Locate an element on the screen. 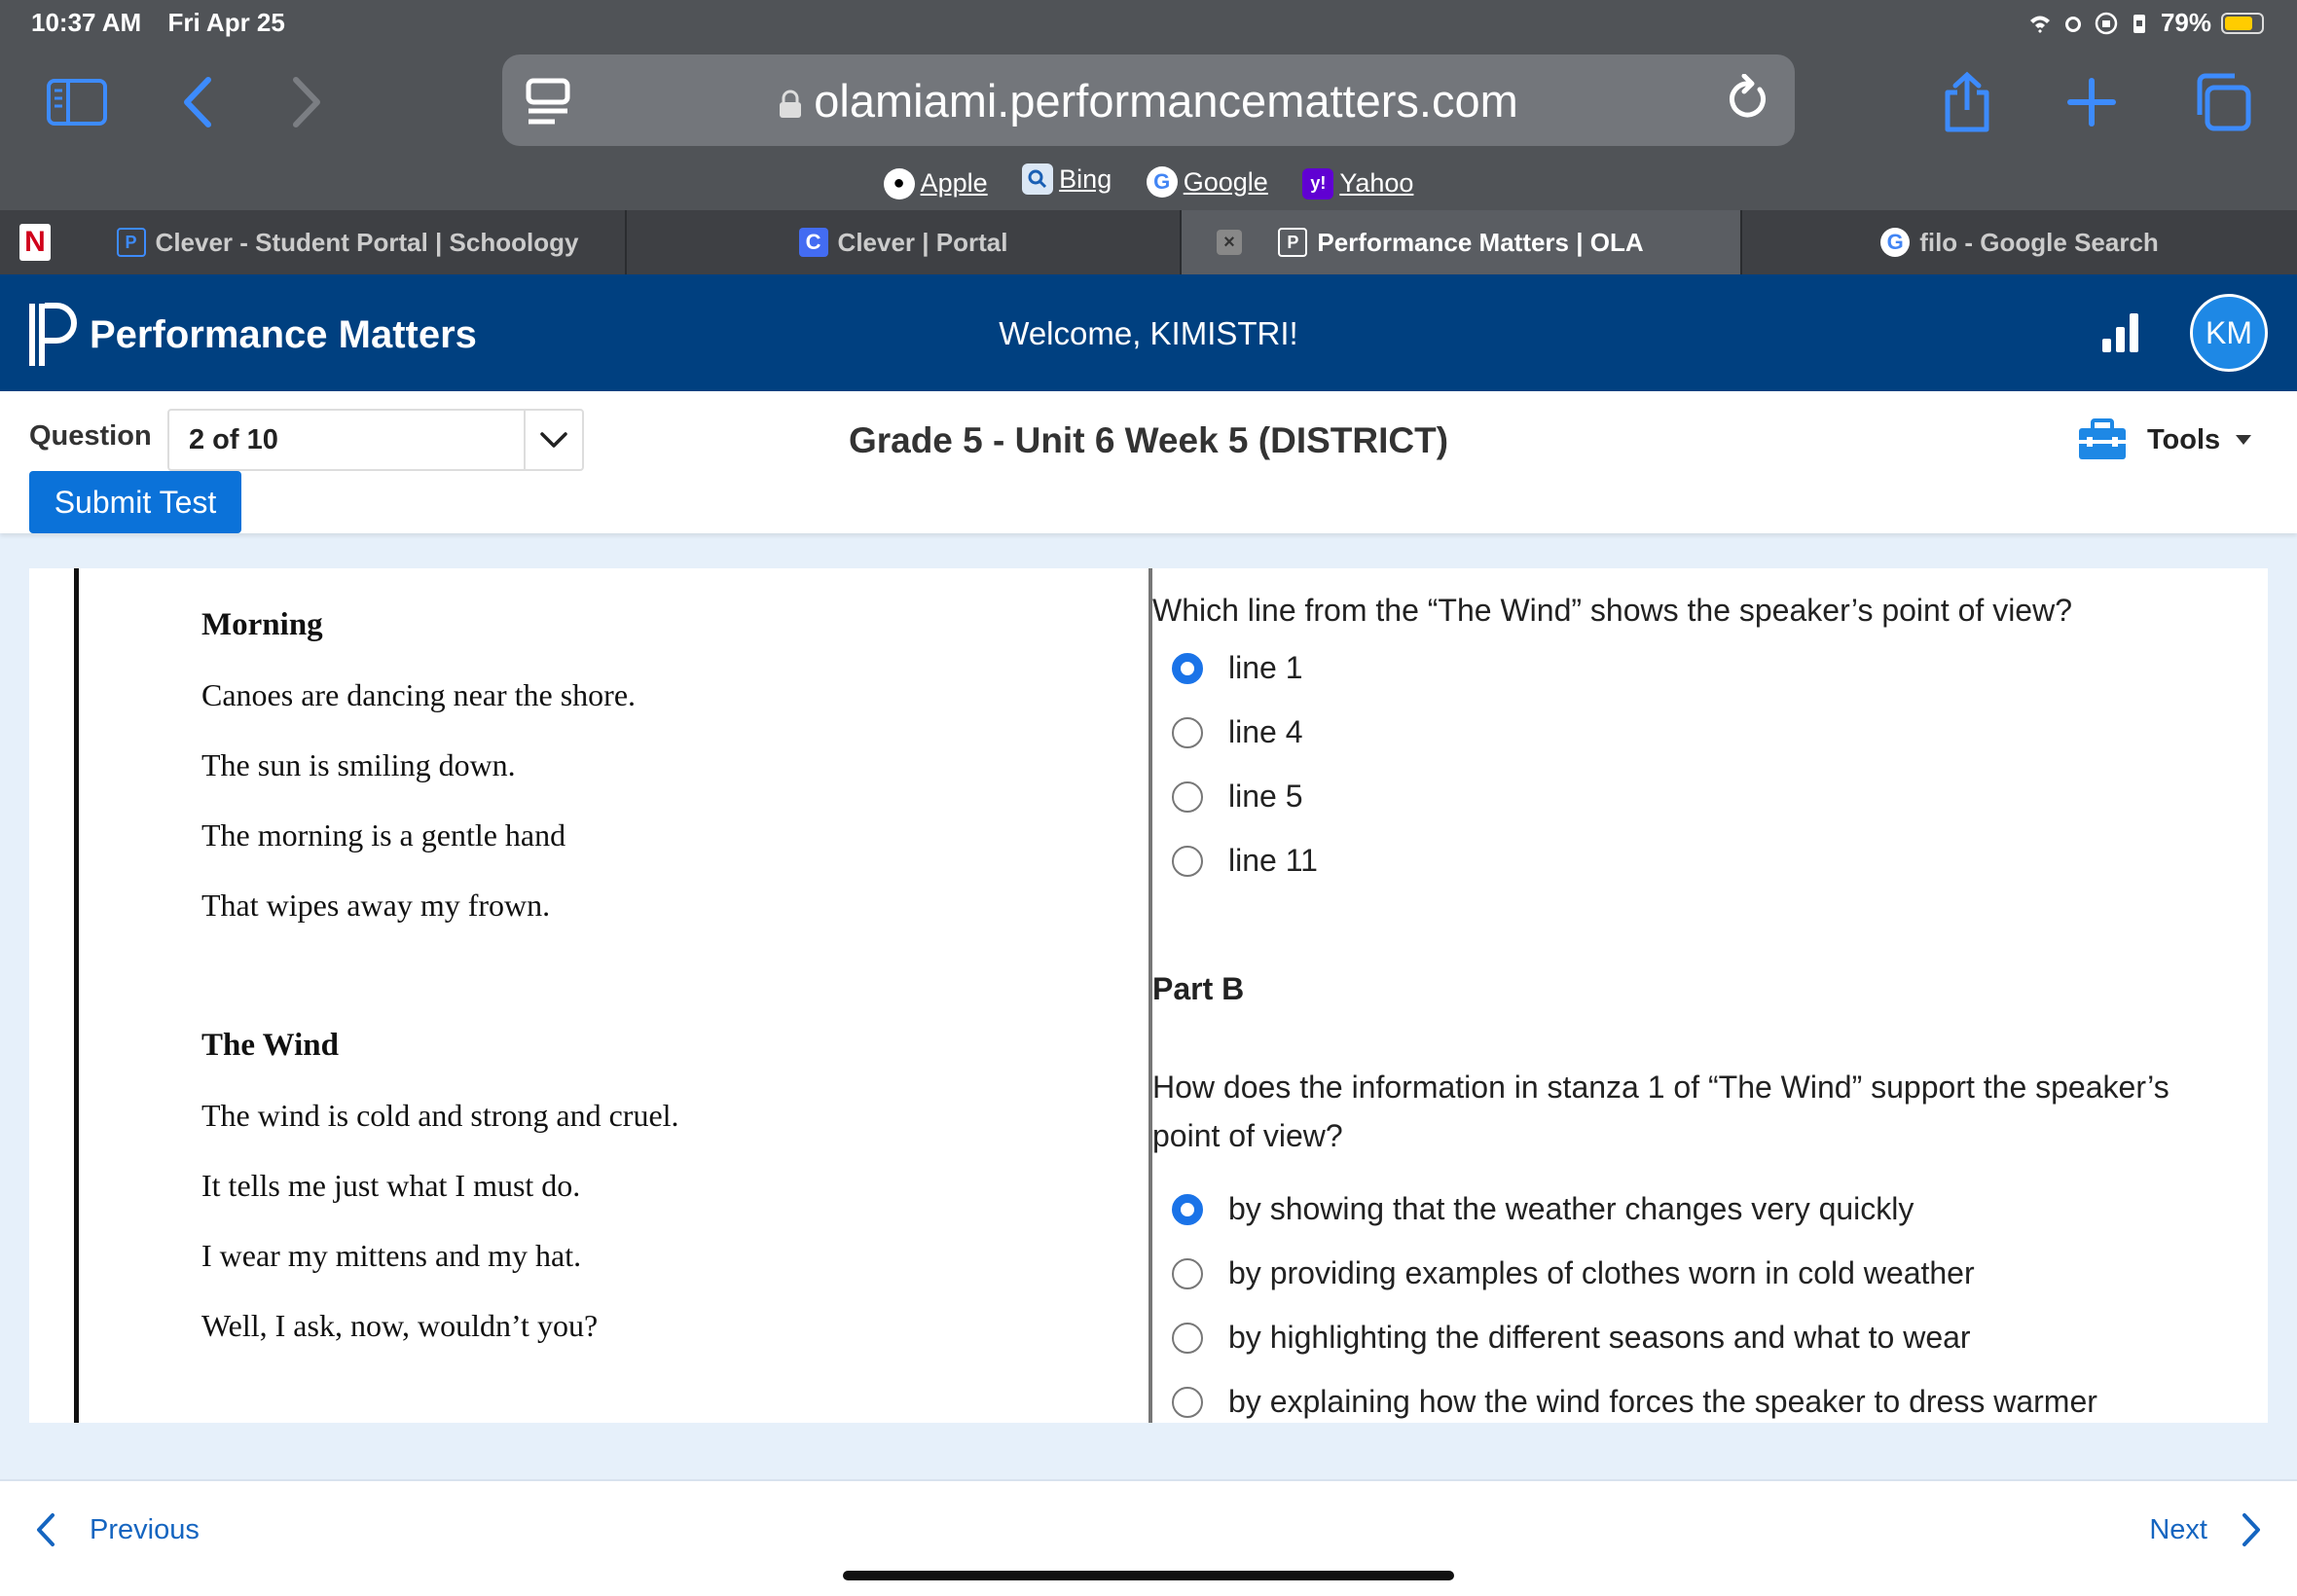  part-b-heading: Part B is located at coordinates (1198, 989).